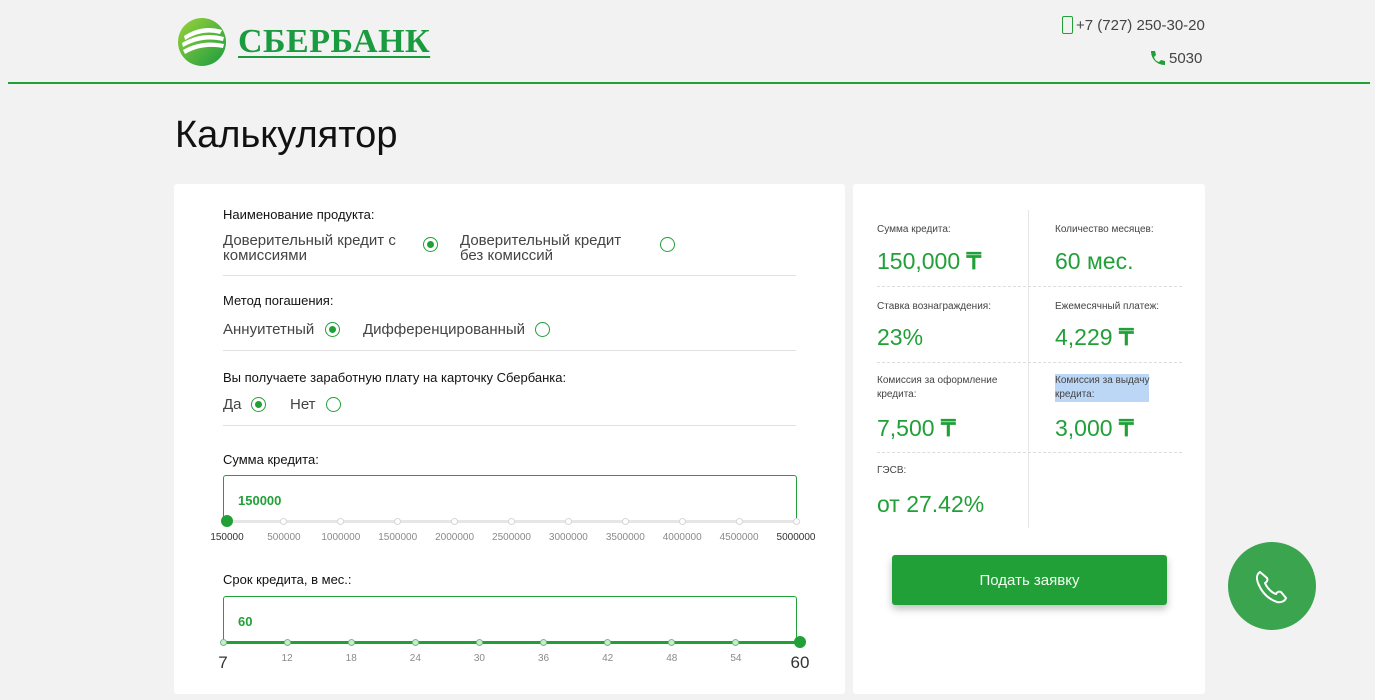  I want to click on fee-number: 3,000, so click(1084, 428).